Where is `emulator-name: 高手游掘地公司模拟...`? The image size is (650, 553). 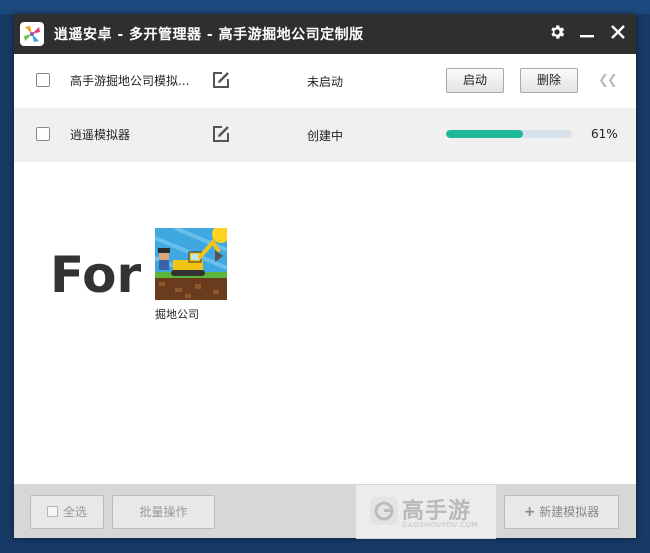 emulator-name: 高手游掘地公司模拟... is located at coordinates (130, 81).